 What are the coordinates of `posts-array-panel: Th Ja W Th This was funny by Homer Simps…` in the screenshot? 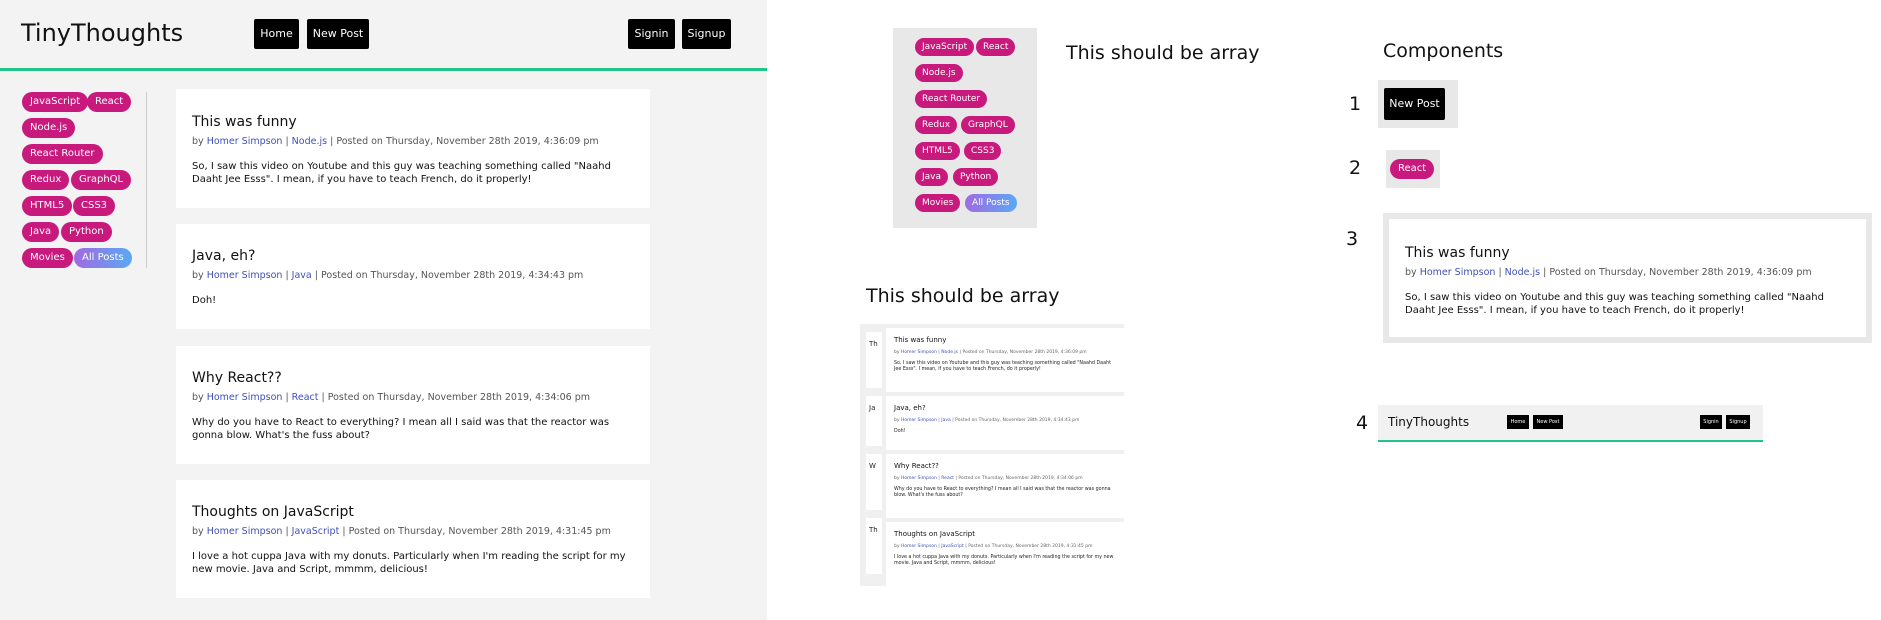 It's located at (992, 455).